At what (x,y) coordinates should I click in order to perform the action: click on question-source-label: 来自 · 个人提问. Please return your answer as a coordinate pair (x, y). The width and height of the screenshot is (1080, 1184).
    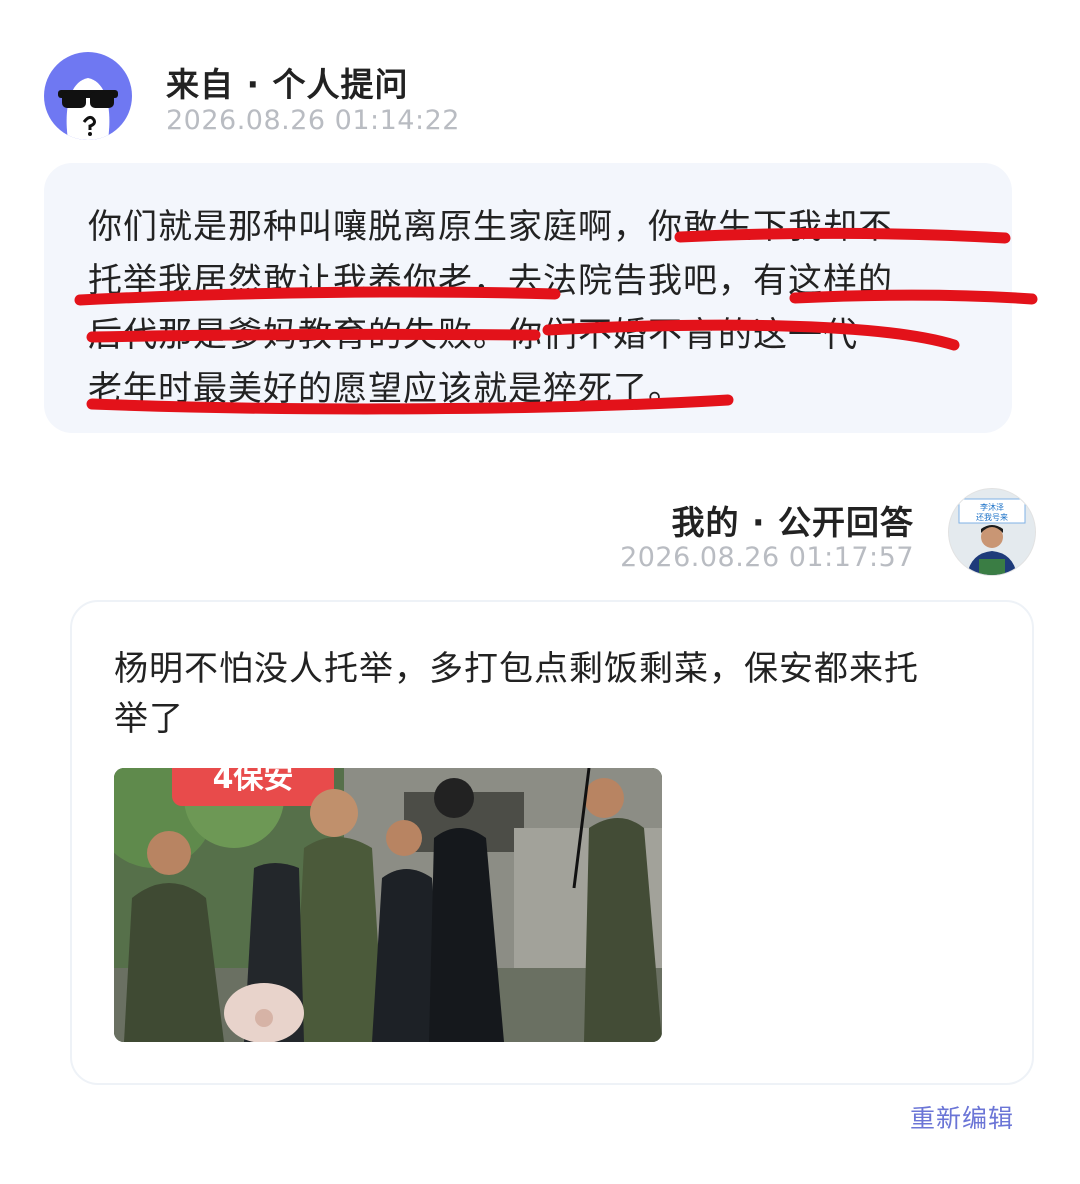
    Looking at the image, I should click on (287, 84).